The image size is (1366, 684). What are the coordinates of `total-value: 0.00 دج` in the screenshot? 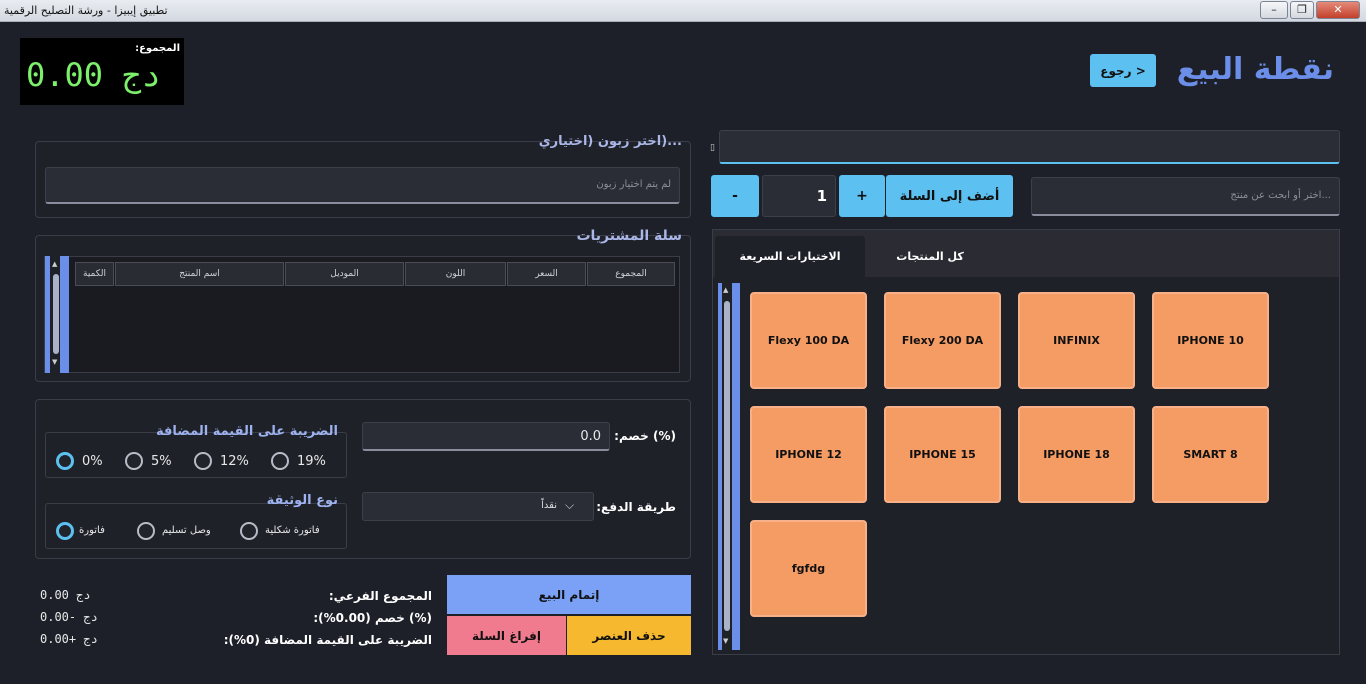 It's located at (93, 75).